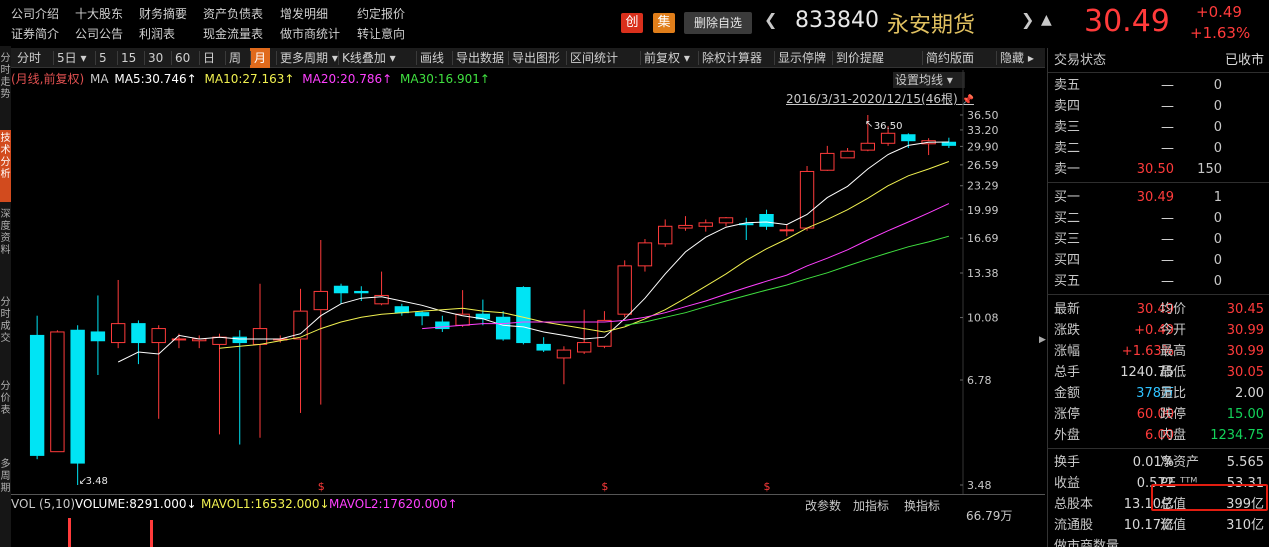  What do you see at coordinates (480, 58) in the screenshot?
I see `toolbar-item-12: 导出数据` at bounding box center [480, 58].